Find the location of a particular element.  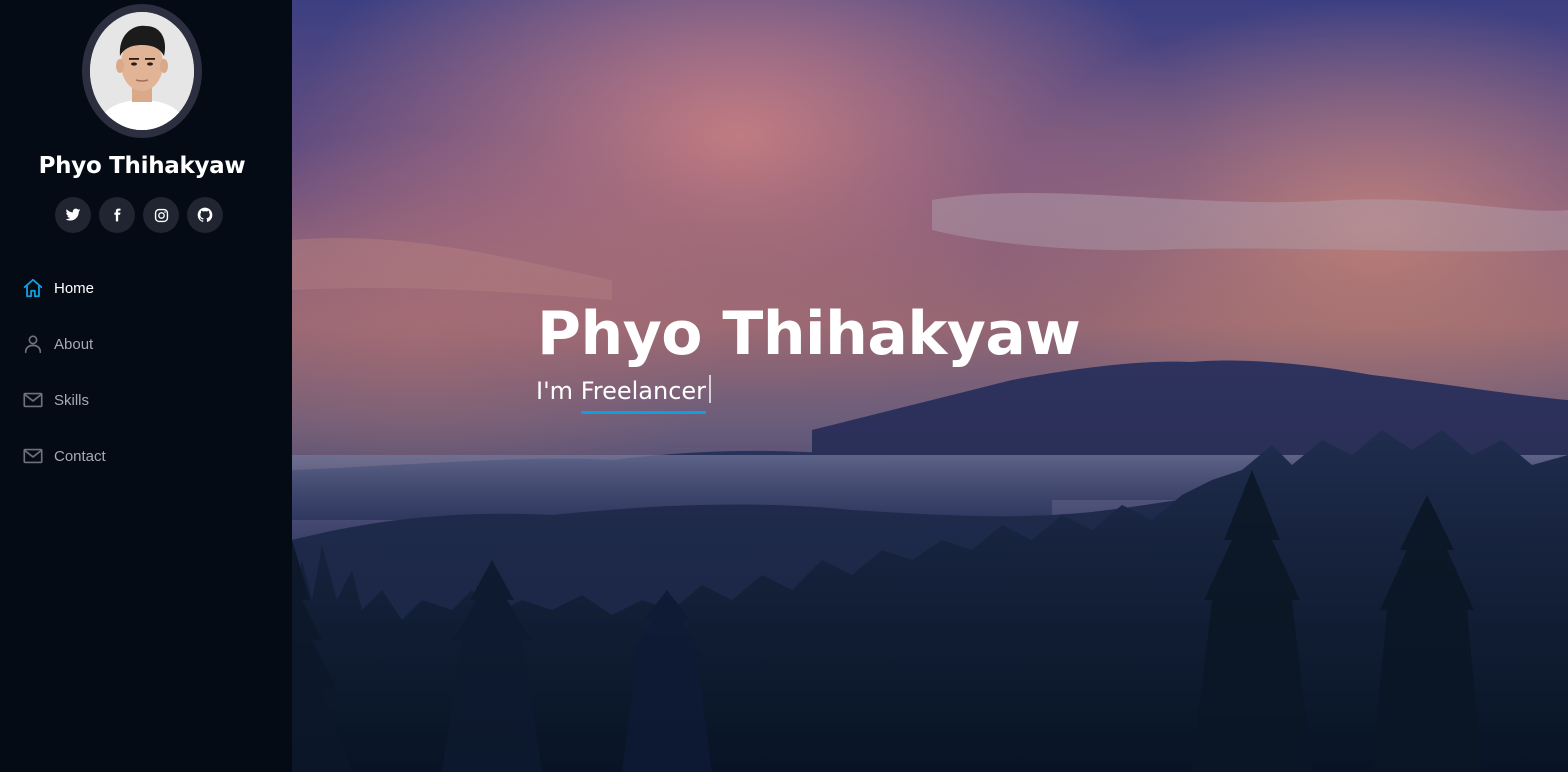

nav-item-contact: Contact is located at coordinates (146, 456).